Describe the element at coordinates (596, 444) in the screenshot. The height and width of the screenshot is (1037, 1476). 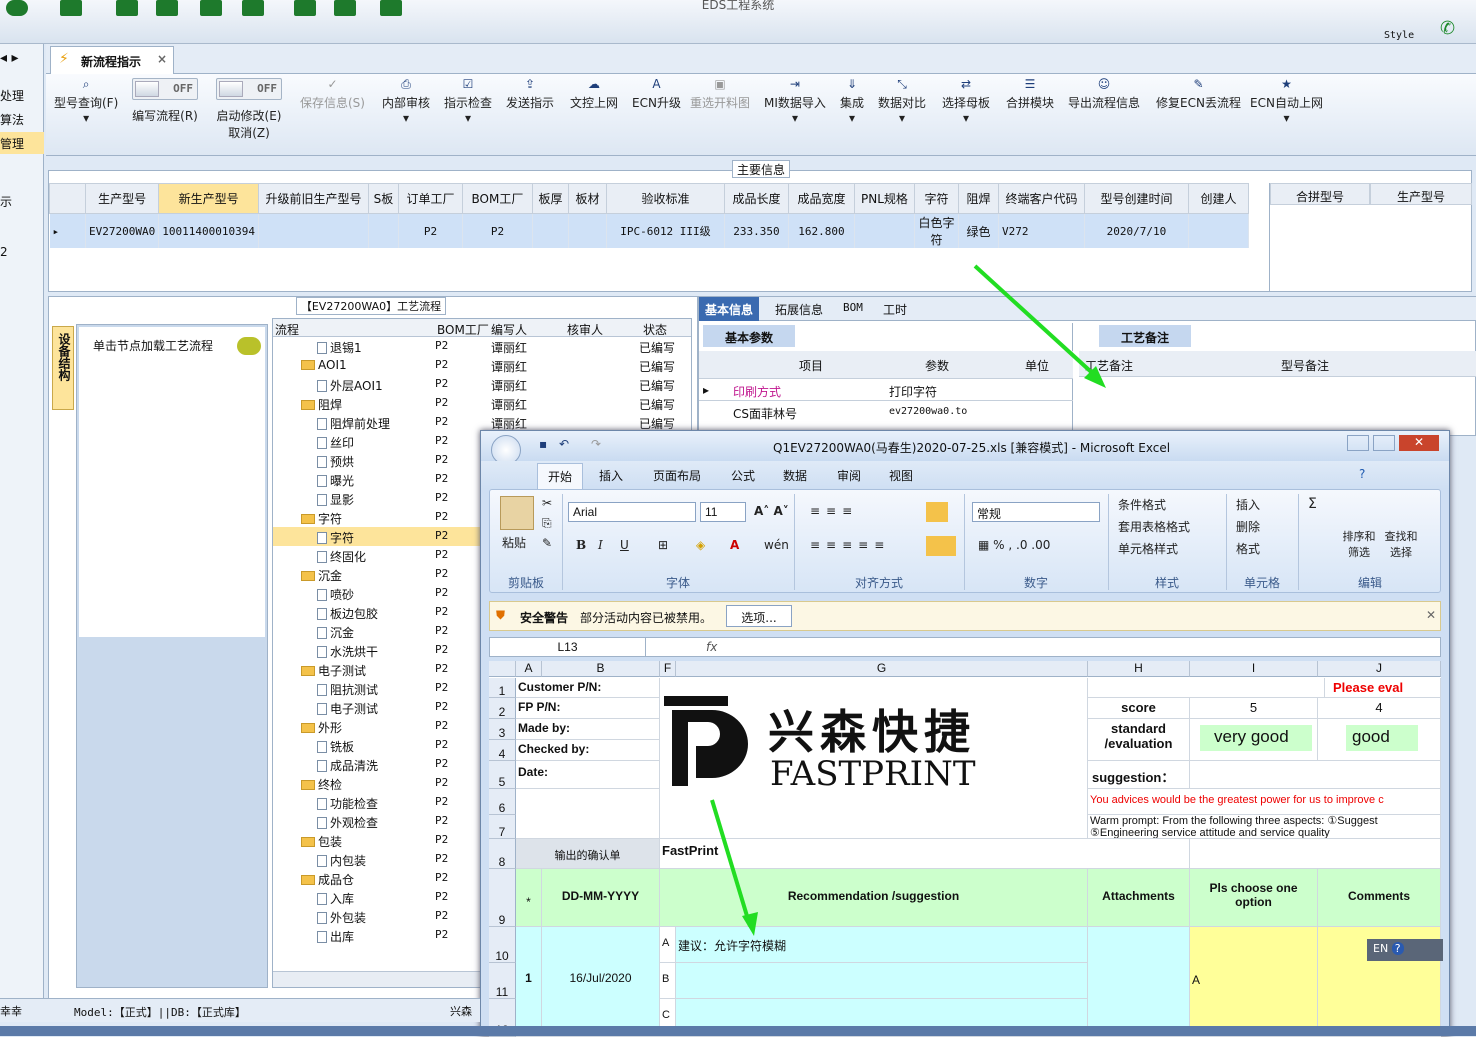
I see `redo-icon: ↷` at that location.